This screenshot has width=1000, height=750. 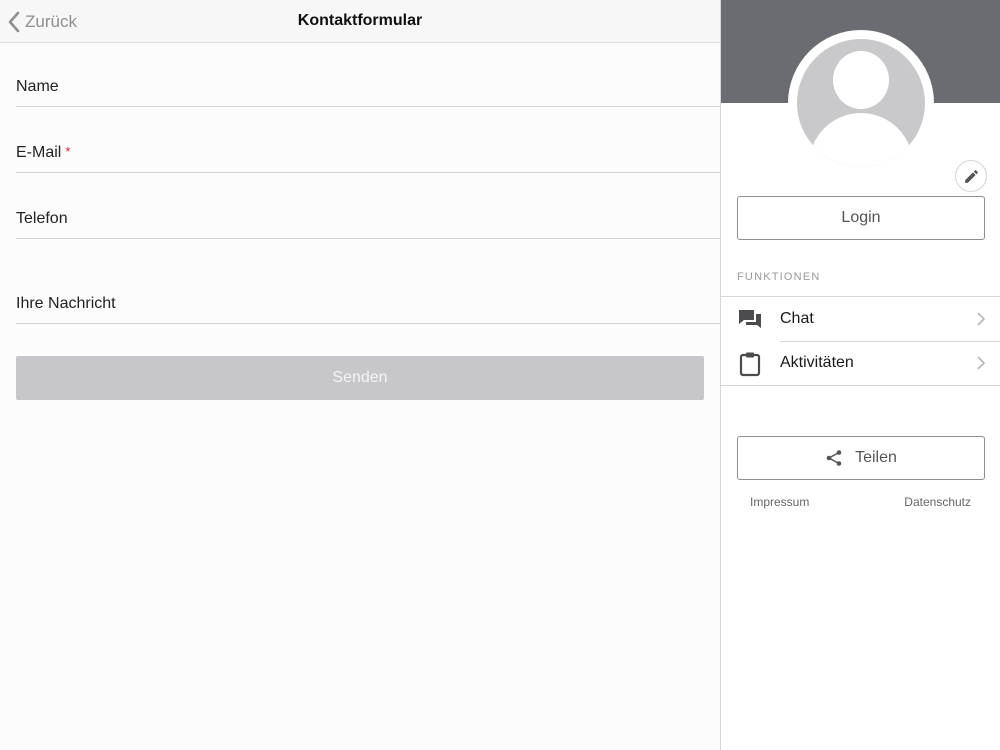 I want to click on avatar-frame, so click(x=887, y=111).